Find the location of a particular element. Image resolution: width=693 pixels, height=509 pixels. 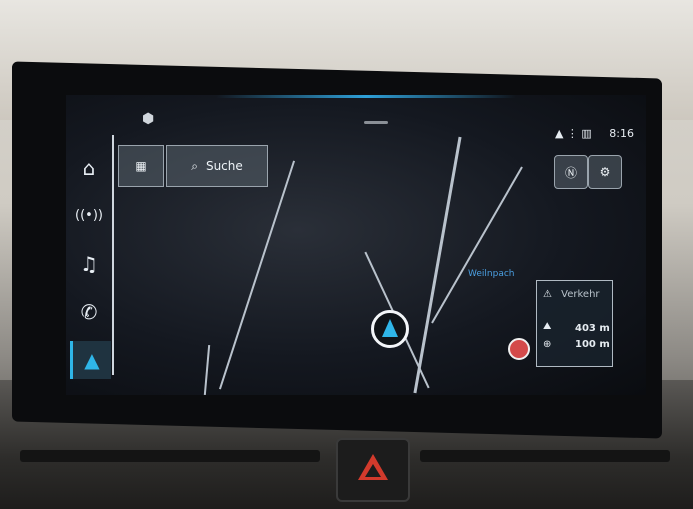

current-position-marker is located at coordinates (390, 329).